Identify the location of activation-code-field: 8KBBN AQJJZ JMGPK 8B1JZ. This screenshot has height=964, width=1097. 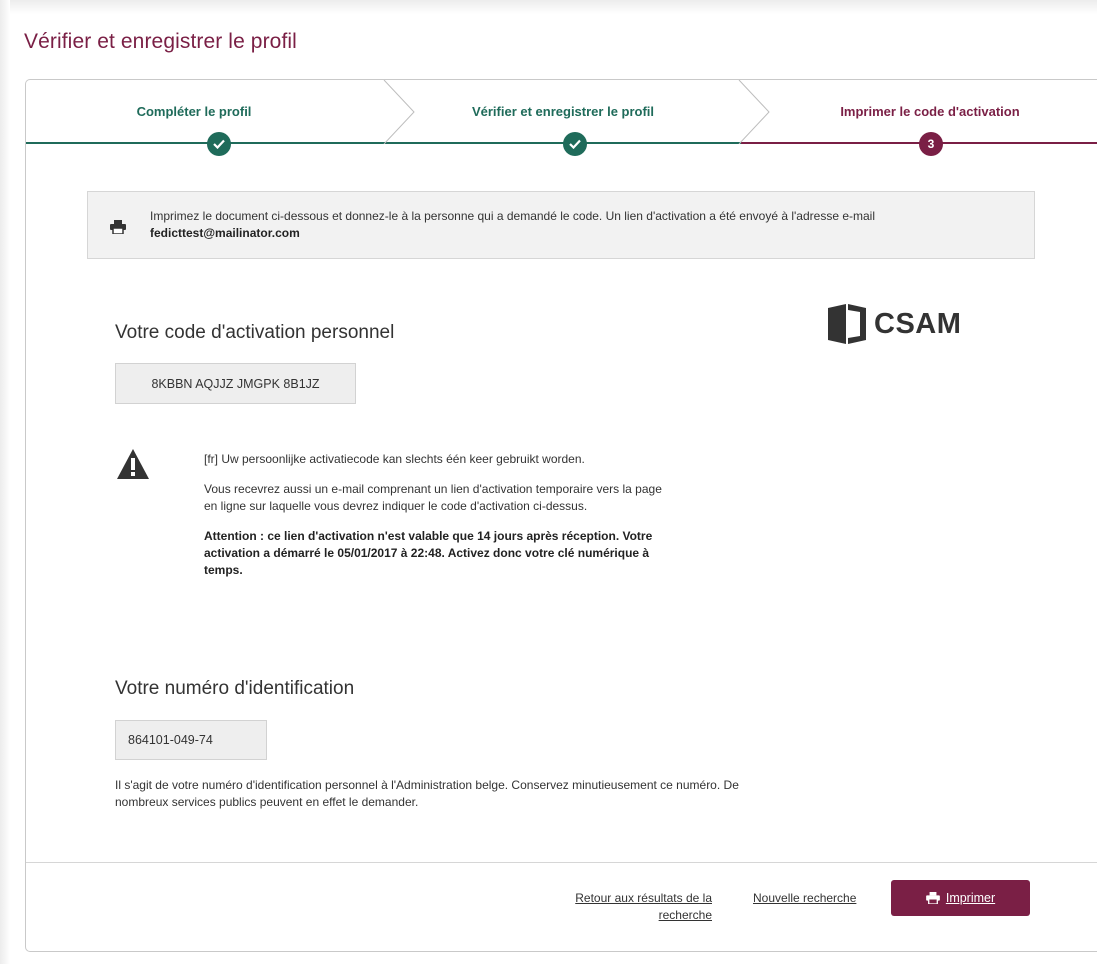
(235, 383).